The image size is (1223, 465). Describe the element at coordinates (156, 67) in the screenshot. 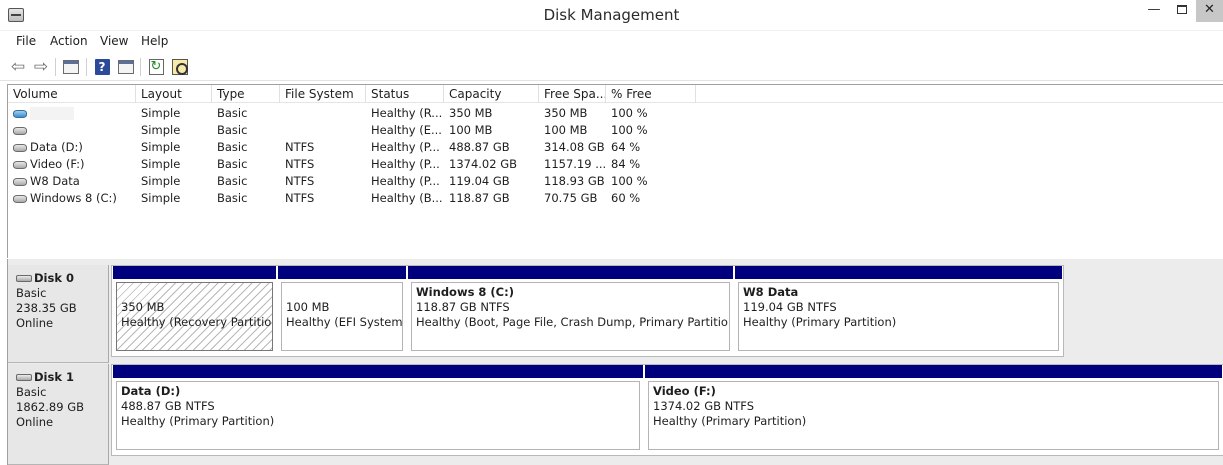

I see `refresh-button: ↻` at that location.